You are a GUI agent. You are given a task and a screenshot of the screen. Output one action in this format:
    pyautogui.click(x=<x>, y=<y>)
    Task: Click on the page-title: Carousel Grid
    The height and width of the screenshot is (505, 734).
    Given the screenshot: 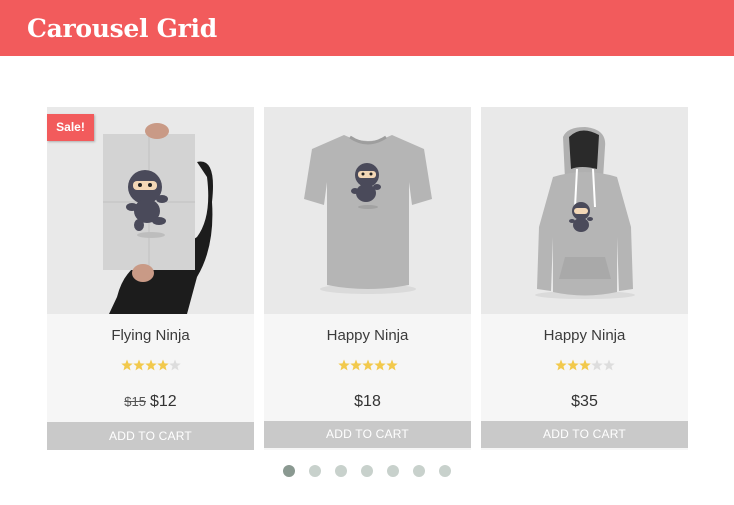 What is the action you would take?
    pyautogui.click(x=122, y=28)
    